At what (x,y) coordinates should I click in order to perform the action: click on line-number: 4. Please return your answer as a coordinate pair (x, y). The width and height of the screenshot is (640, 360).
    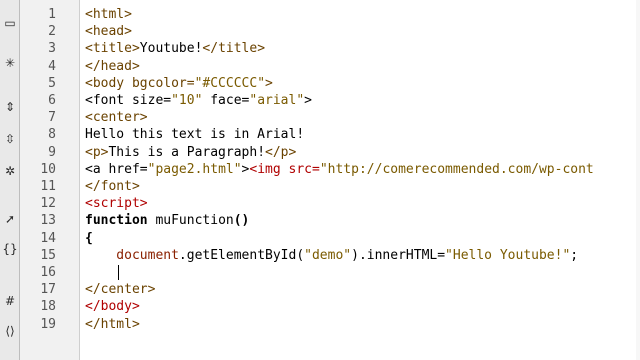
    Looking at the image, I should click on (52, 66).